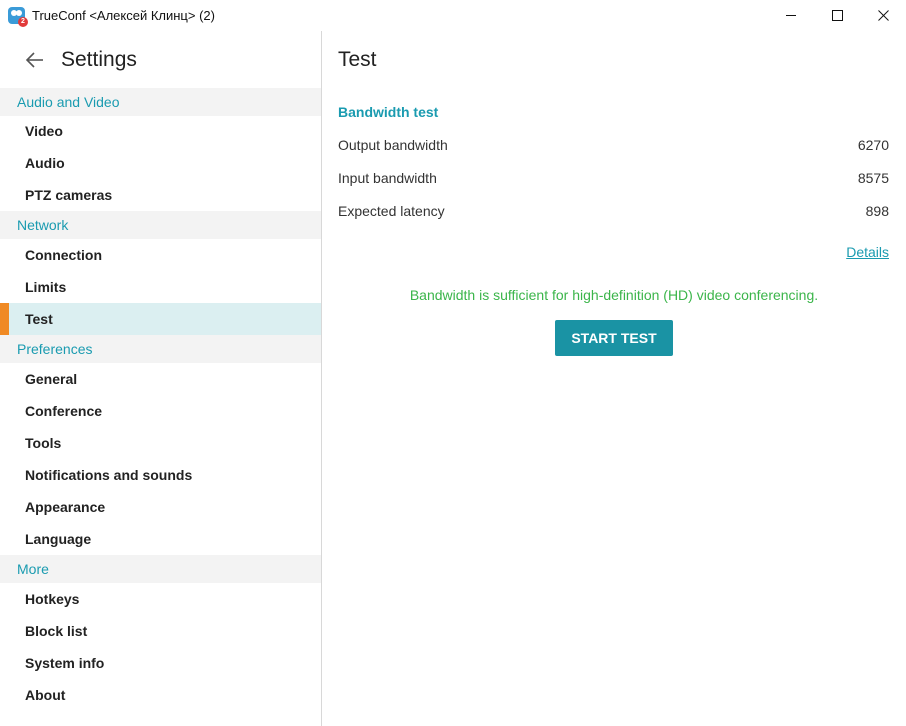  I want to click on sidebar-header: Settings, so click(160, 59).